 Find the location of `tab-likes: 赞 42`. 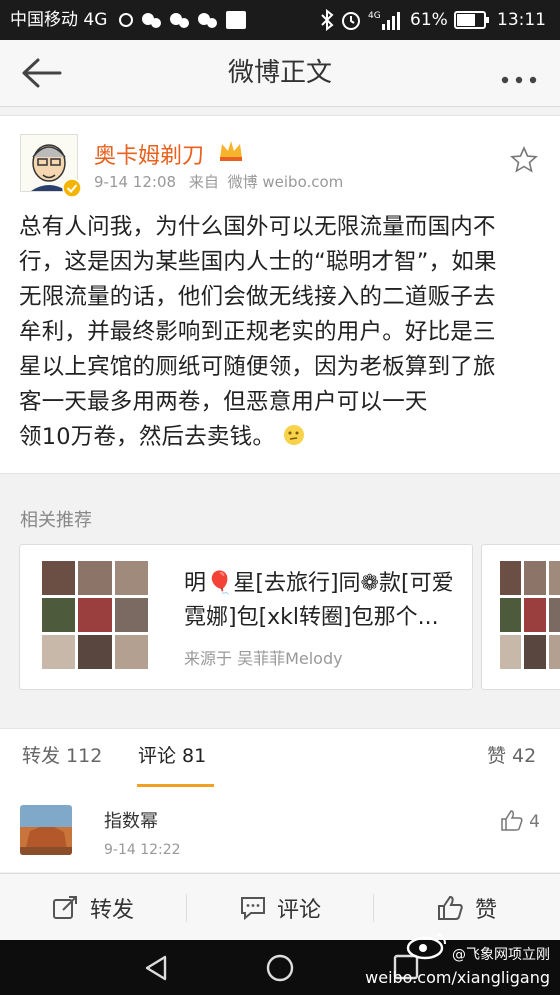

tab-likes: 赞 42 is located at coordinates (511, 754).